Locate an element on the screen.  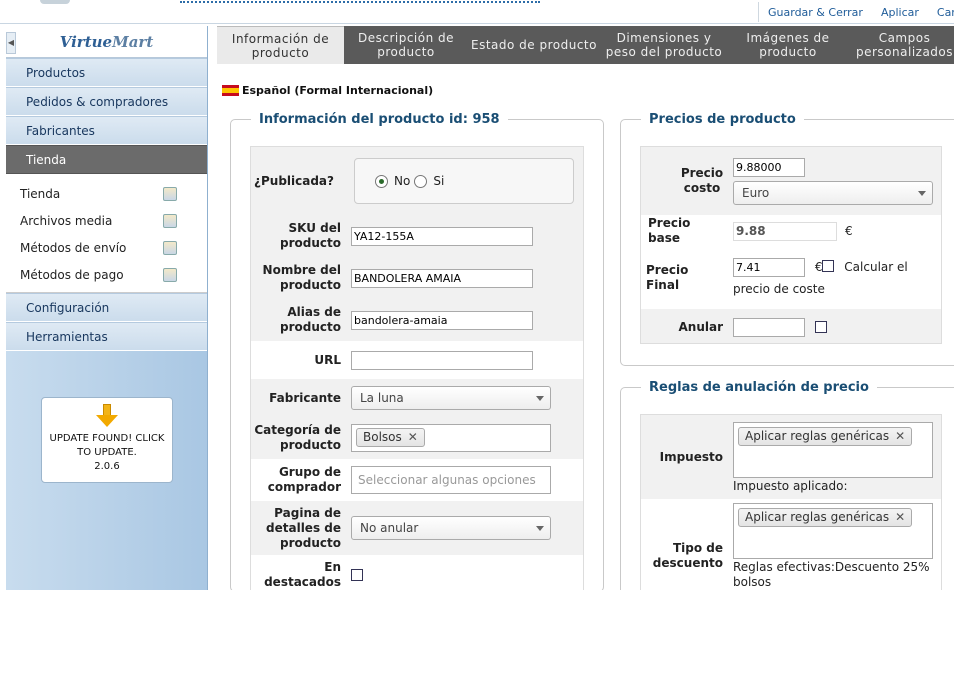
override-label: Anular is located at coordinates (700, 326).